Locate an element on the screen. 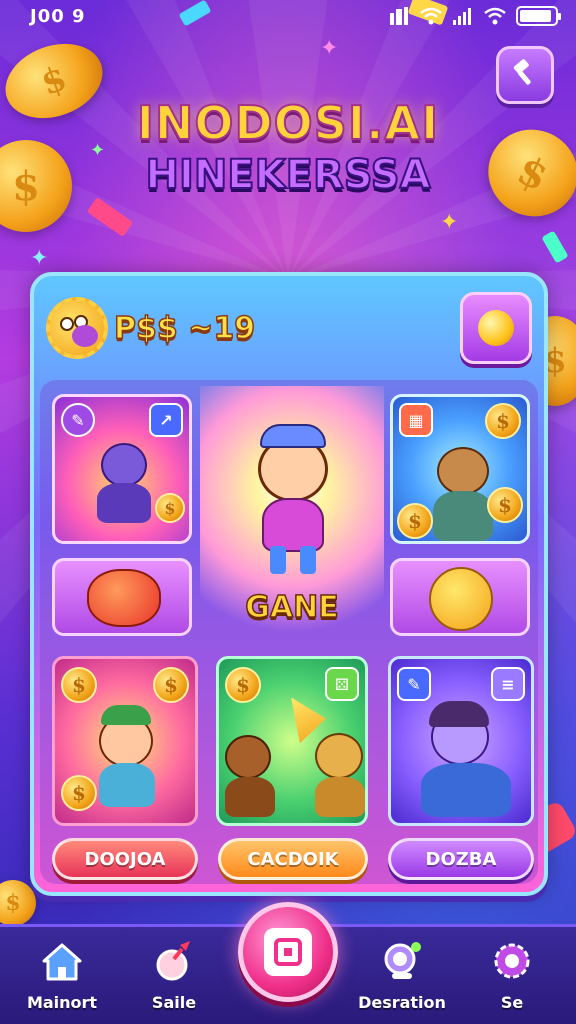  reward-button is located at coordinates (496, 328).